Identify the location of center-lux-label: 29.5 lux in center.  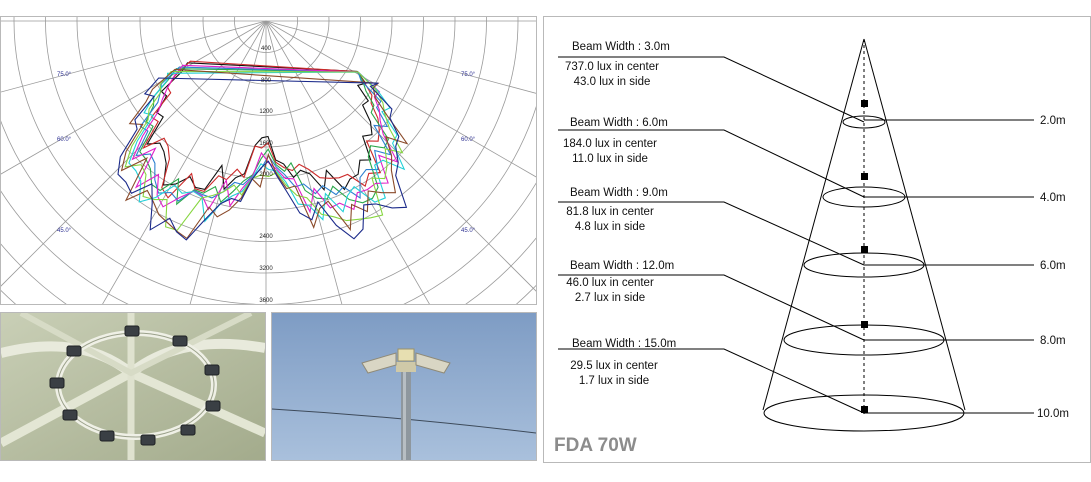
(614, 366).